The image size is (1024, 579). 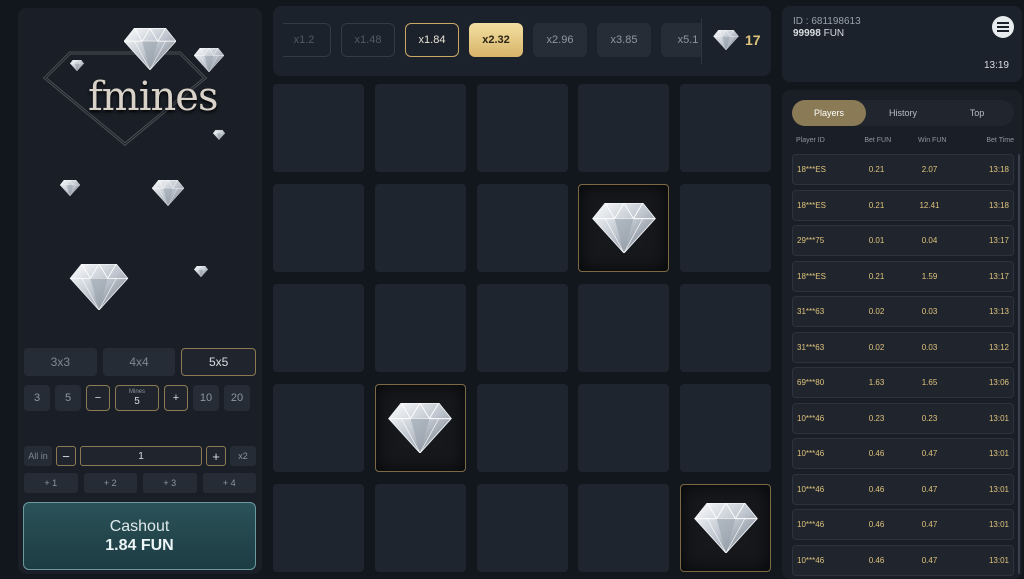 I want to click on gems-remaining: 17, so click(x=737, y=40).